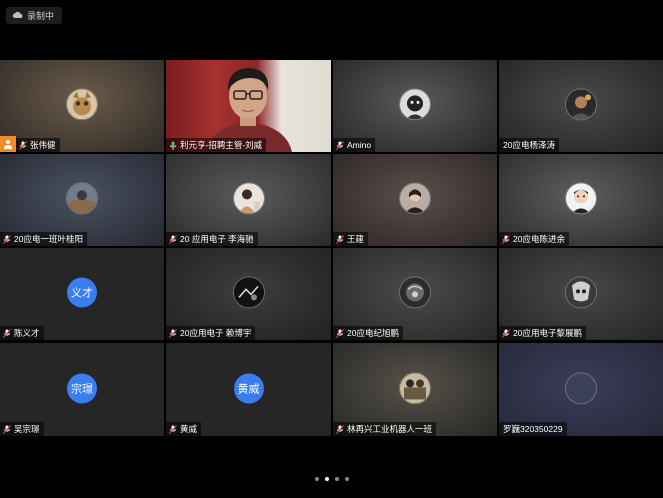 The image size is (663, 498). Describe the element at coordinates (390, 429) in the screenshot. I see `participant-name: 林再兴工业机器人一班` at that location.